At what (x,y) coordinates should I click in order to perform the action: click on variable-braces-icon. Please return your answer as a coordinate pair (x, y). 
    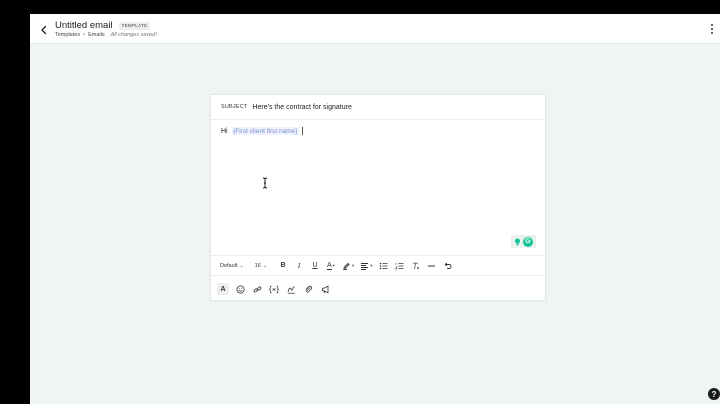
    Looking at the image, I should click on (274, 289).